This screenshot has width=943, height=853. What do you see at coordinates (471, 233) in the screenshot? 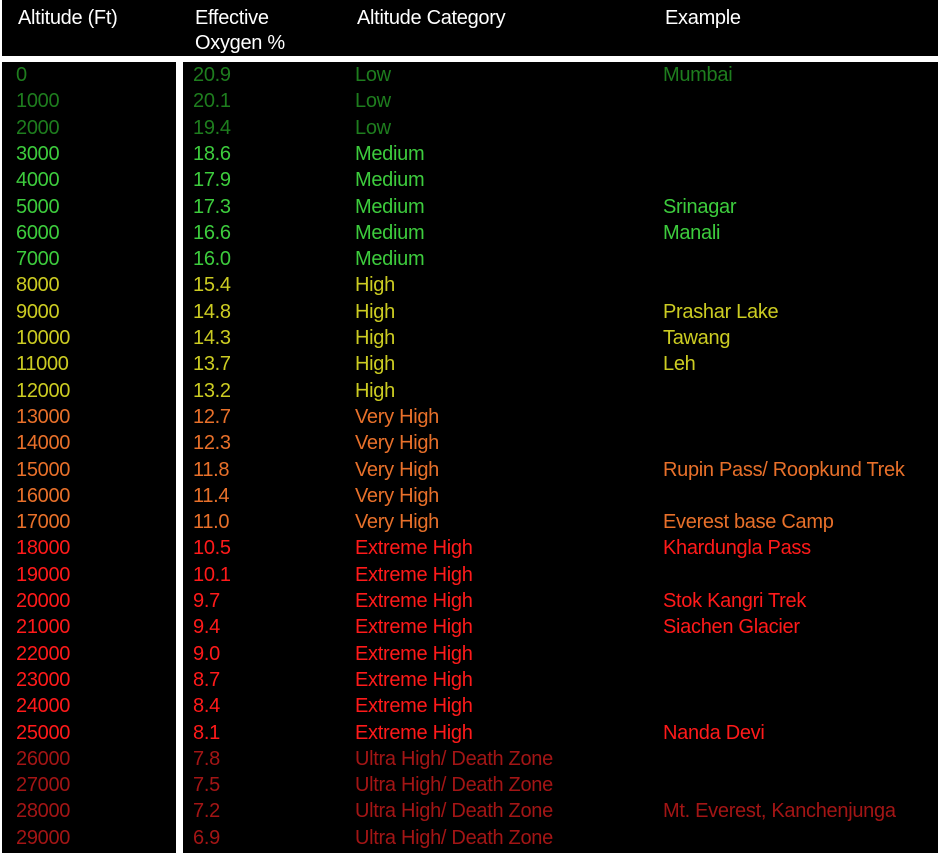
I see `table-row: 6000 16.6 Medium Manali` at bounding box center [471, 233].